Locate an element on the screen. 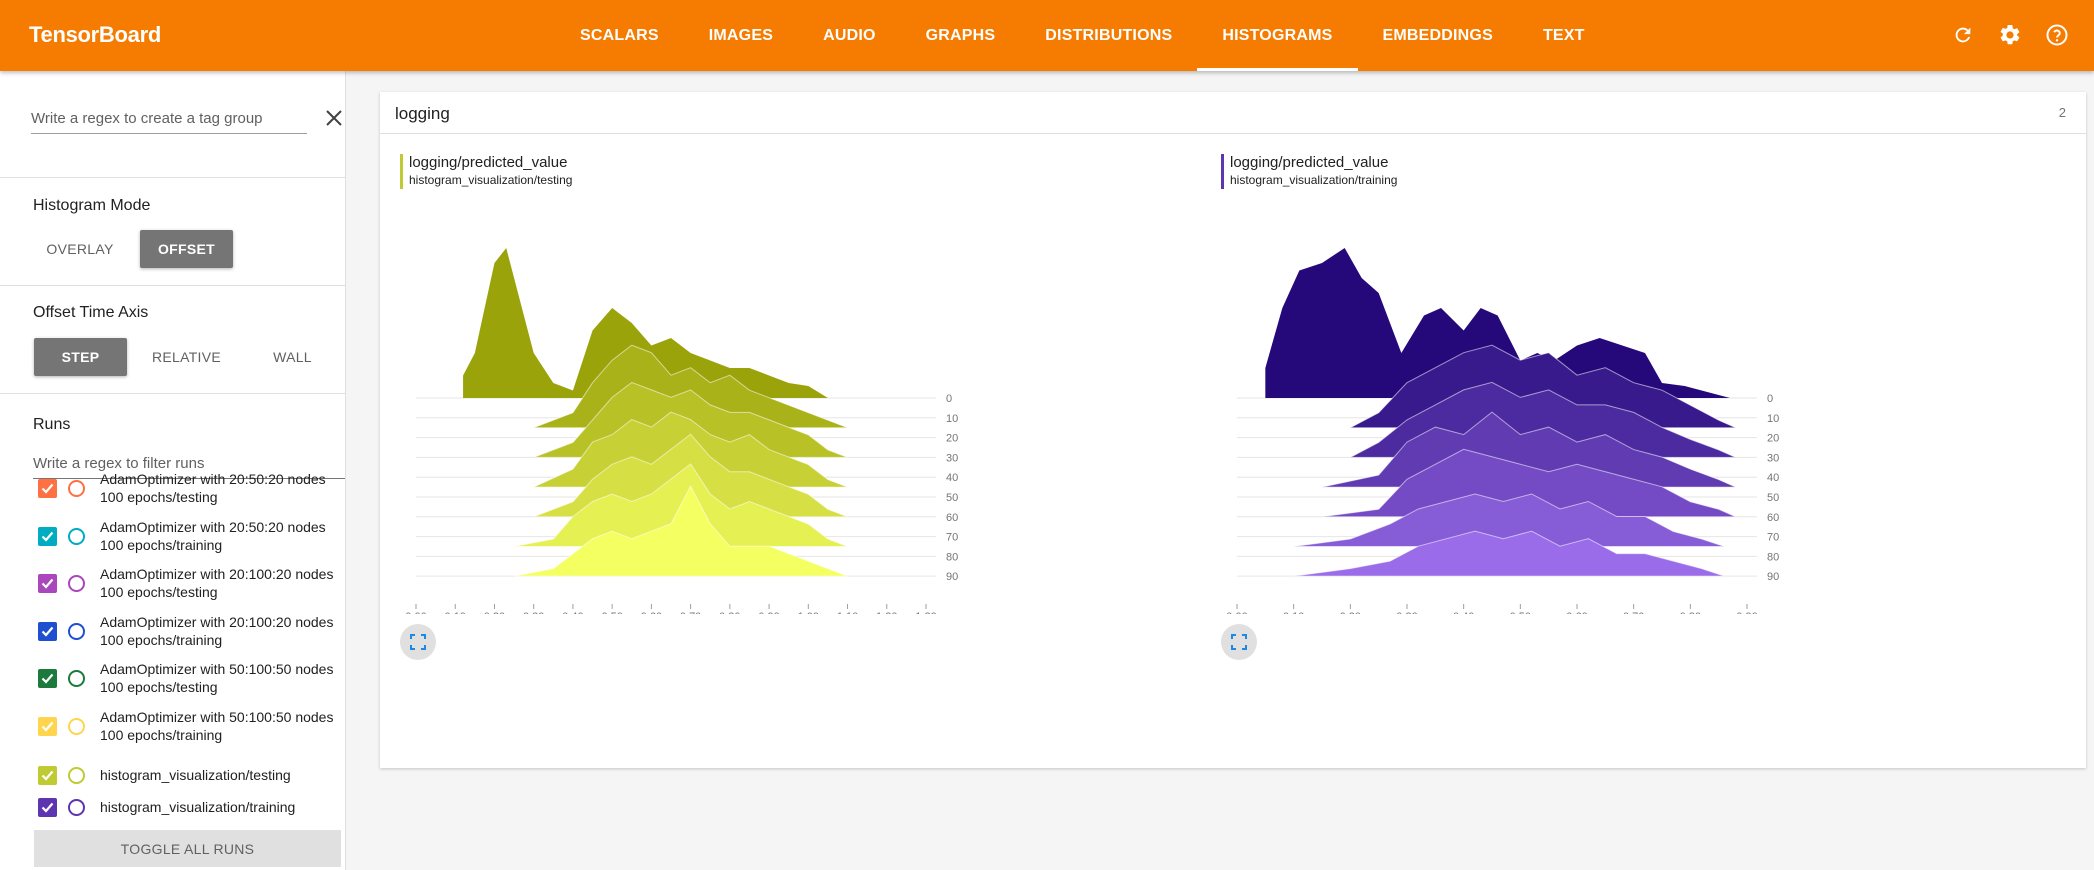  tab-embeddings: EMBEDDINGS is located at coordinates (1438, 35).